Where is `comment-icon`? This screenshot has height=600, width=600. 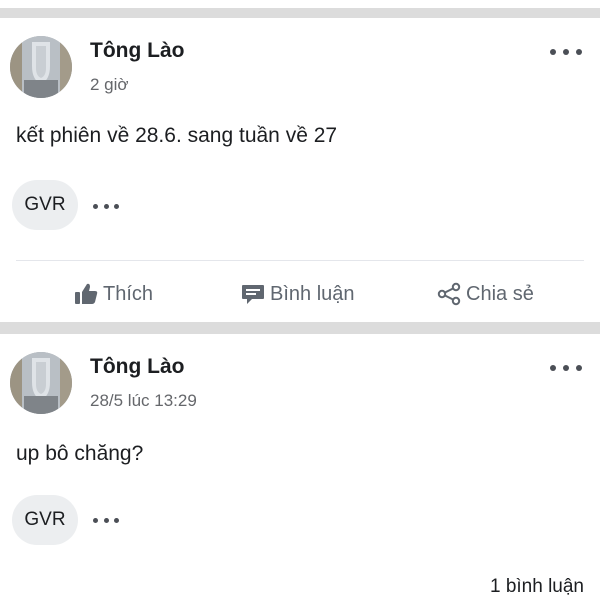
comment-icon is located at coordinates (253, 294).